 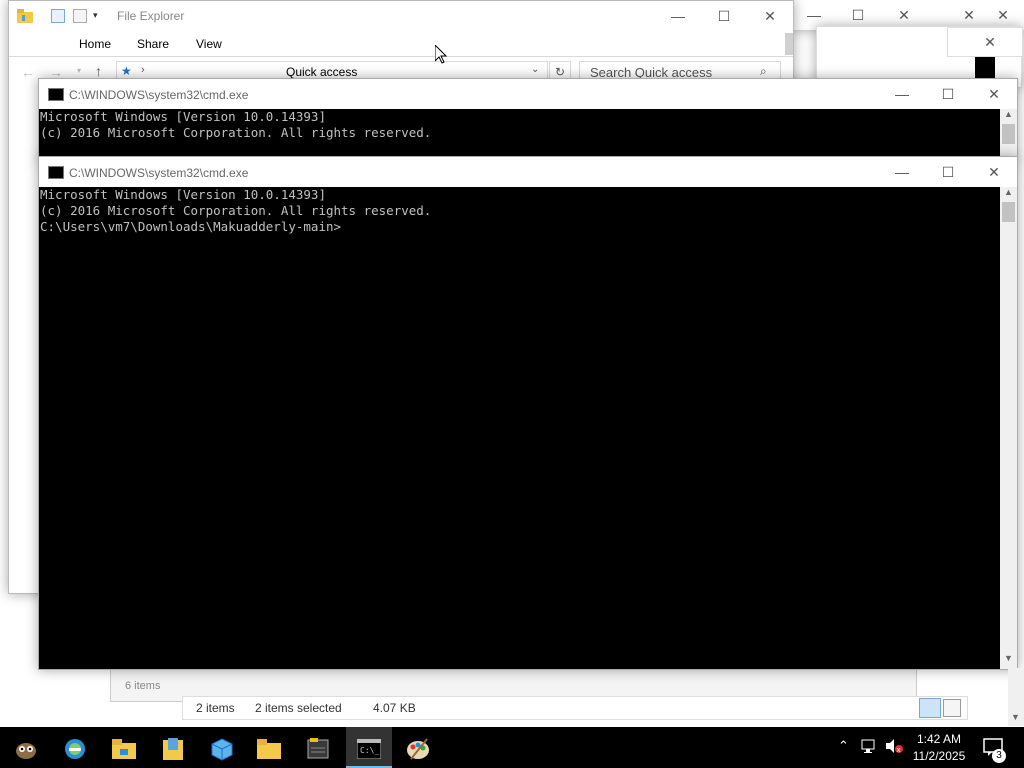 What do you see at coordinates (80, 16) in the screenshot?
I see `new-folder-icon` at bounding box center [80, 16].